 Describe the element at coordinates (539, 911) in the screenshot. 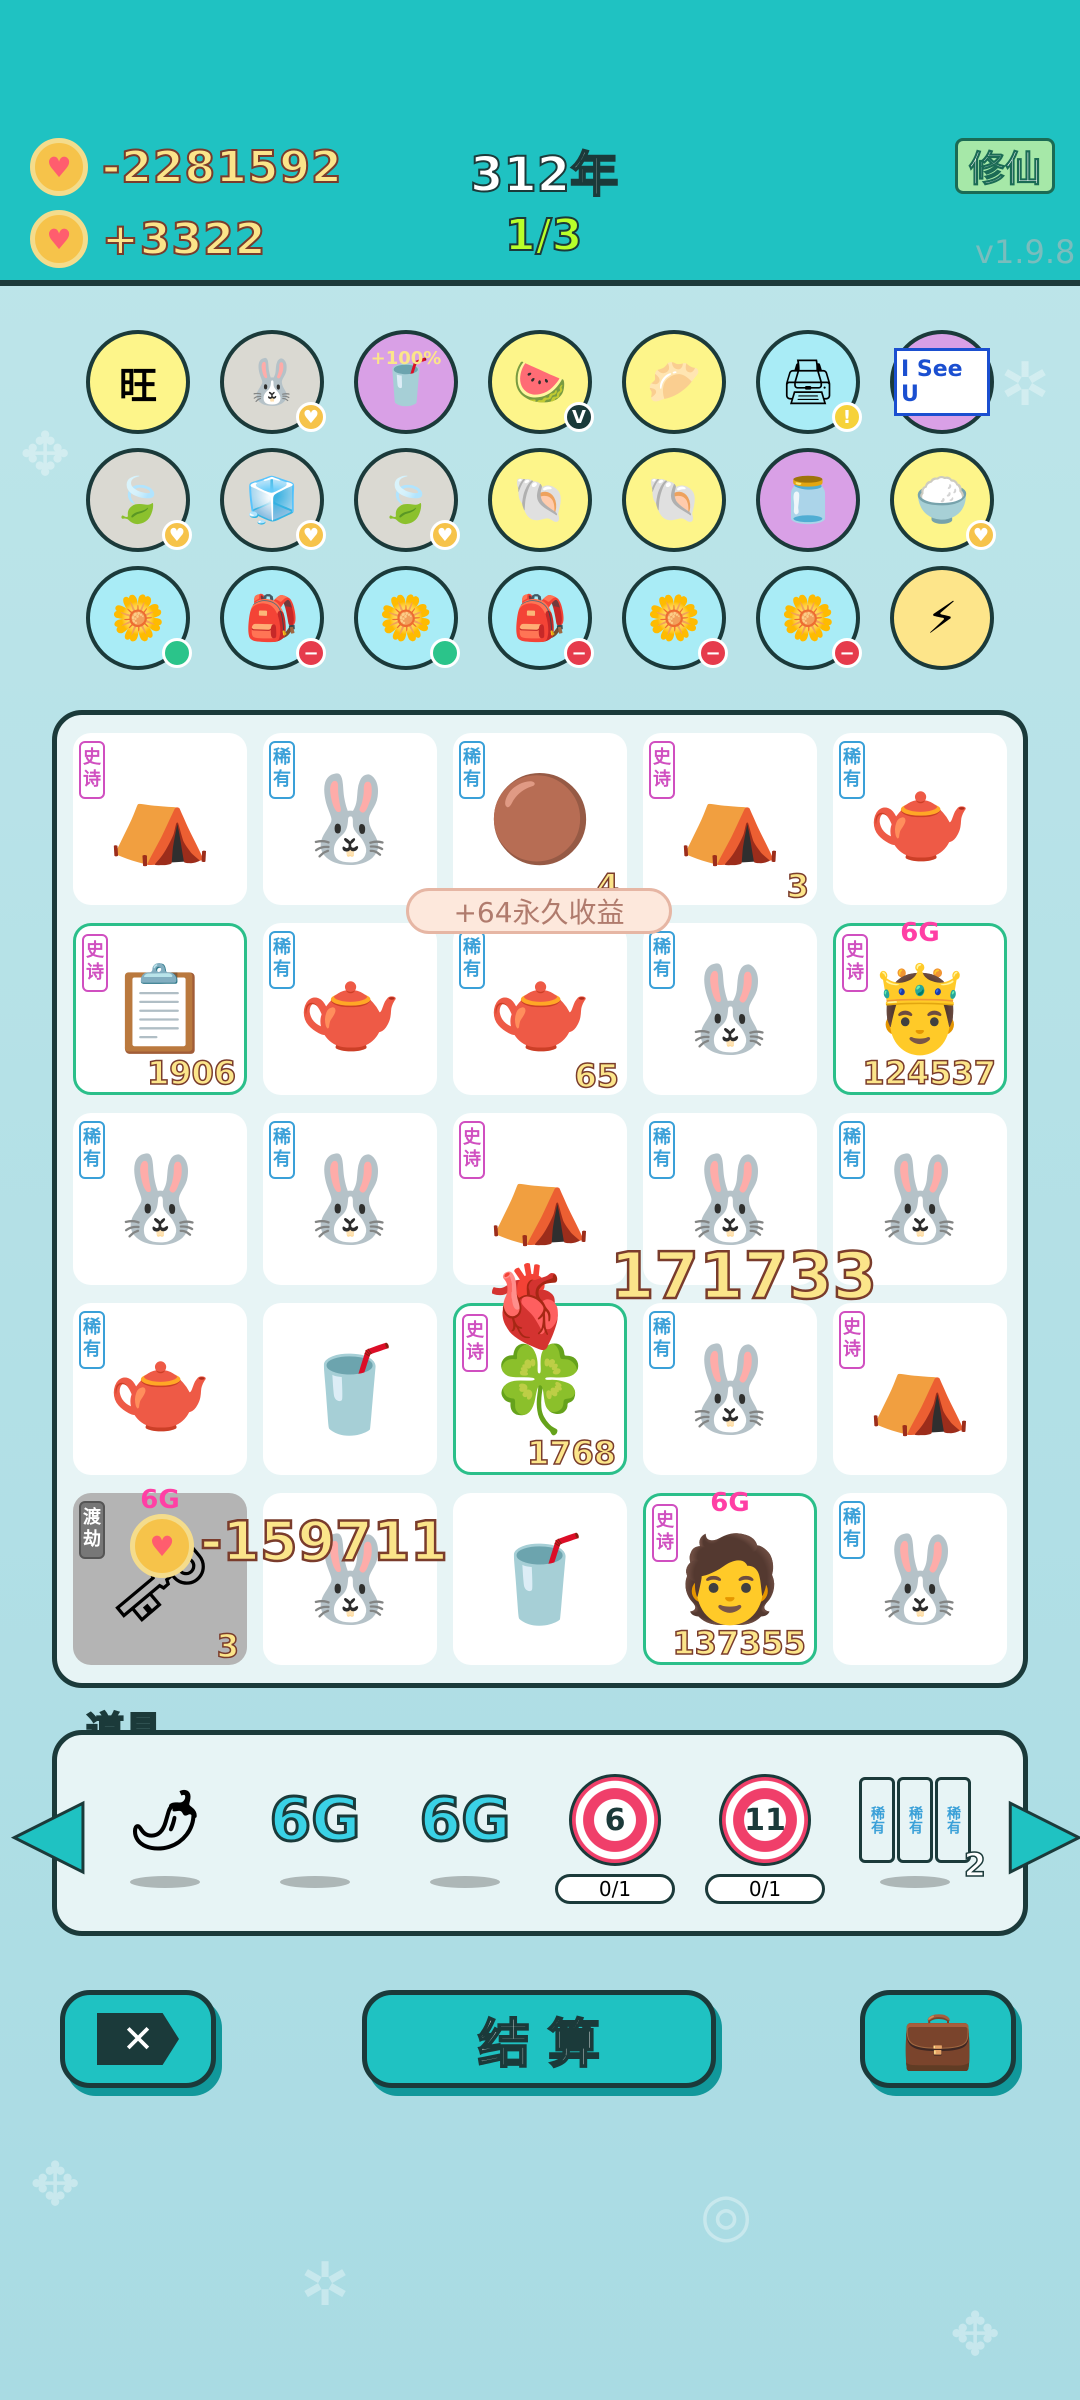

I see `income-tooltip: +64永久收益` at that location.